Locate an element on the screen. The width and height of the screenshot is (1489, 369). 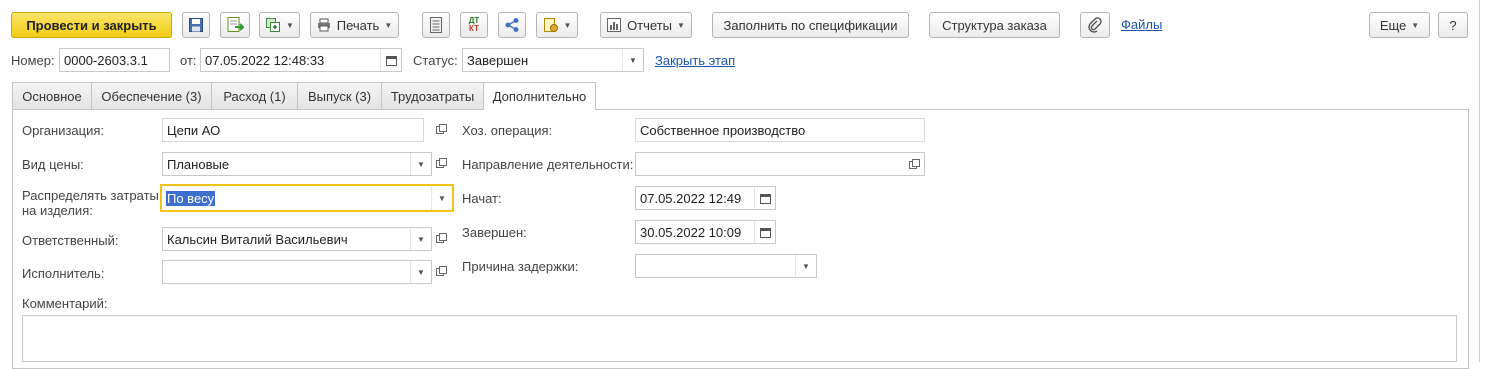
tab-provision: Обеспечение (3) is located at coordinates (151, 95).